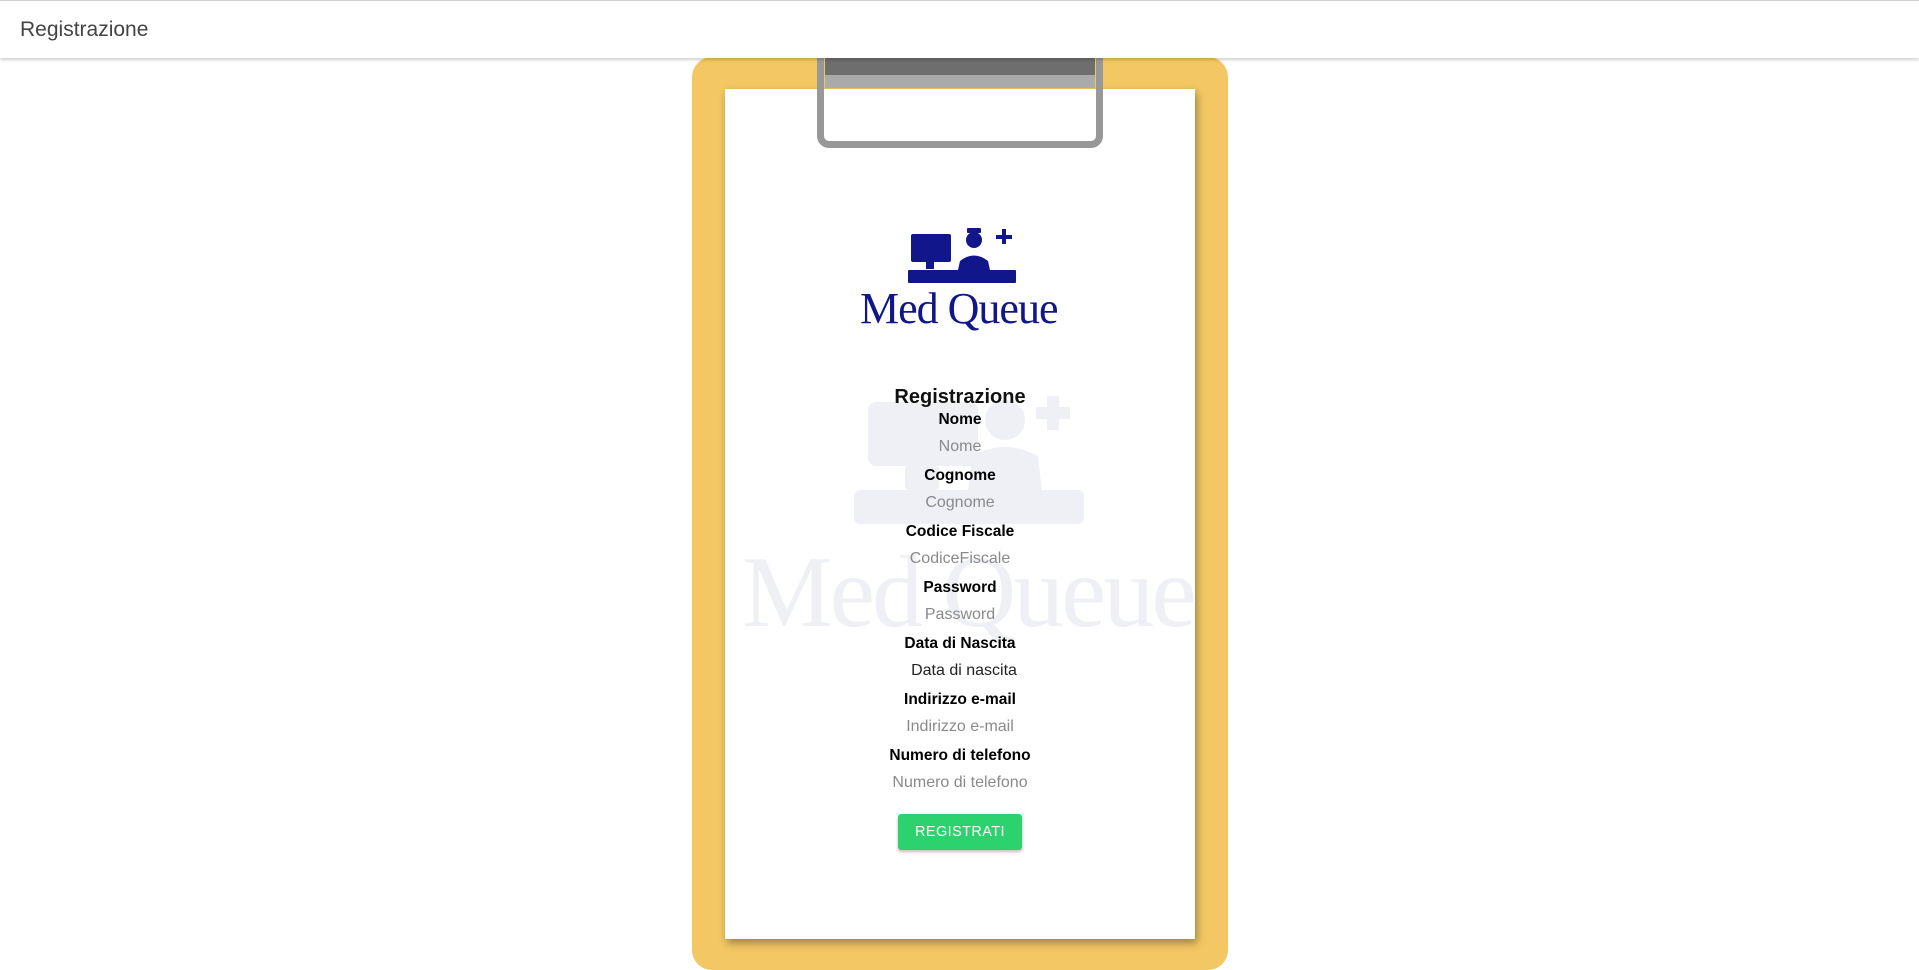 Image resolution: width=1919 pixels, height=970 pixels. Describe the element at coordinates (960, 559) in the screenshot. I see `codice-fiscale-input` at that location.